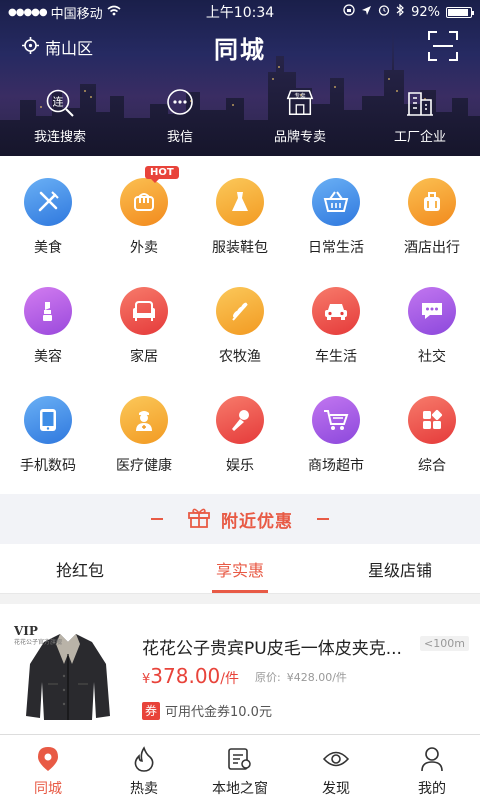  What do you see at coordinates (162, 174) in the screenshot?
I see `hot-badge: HOT` at bounding box center [162, 174].